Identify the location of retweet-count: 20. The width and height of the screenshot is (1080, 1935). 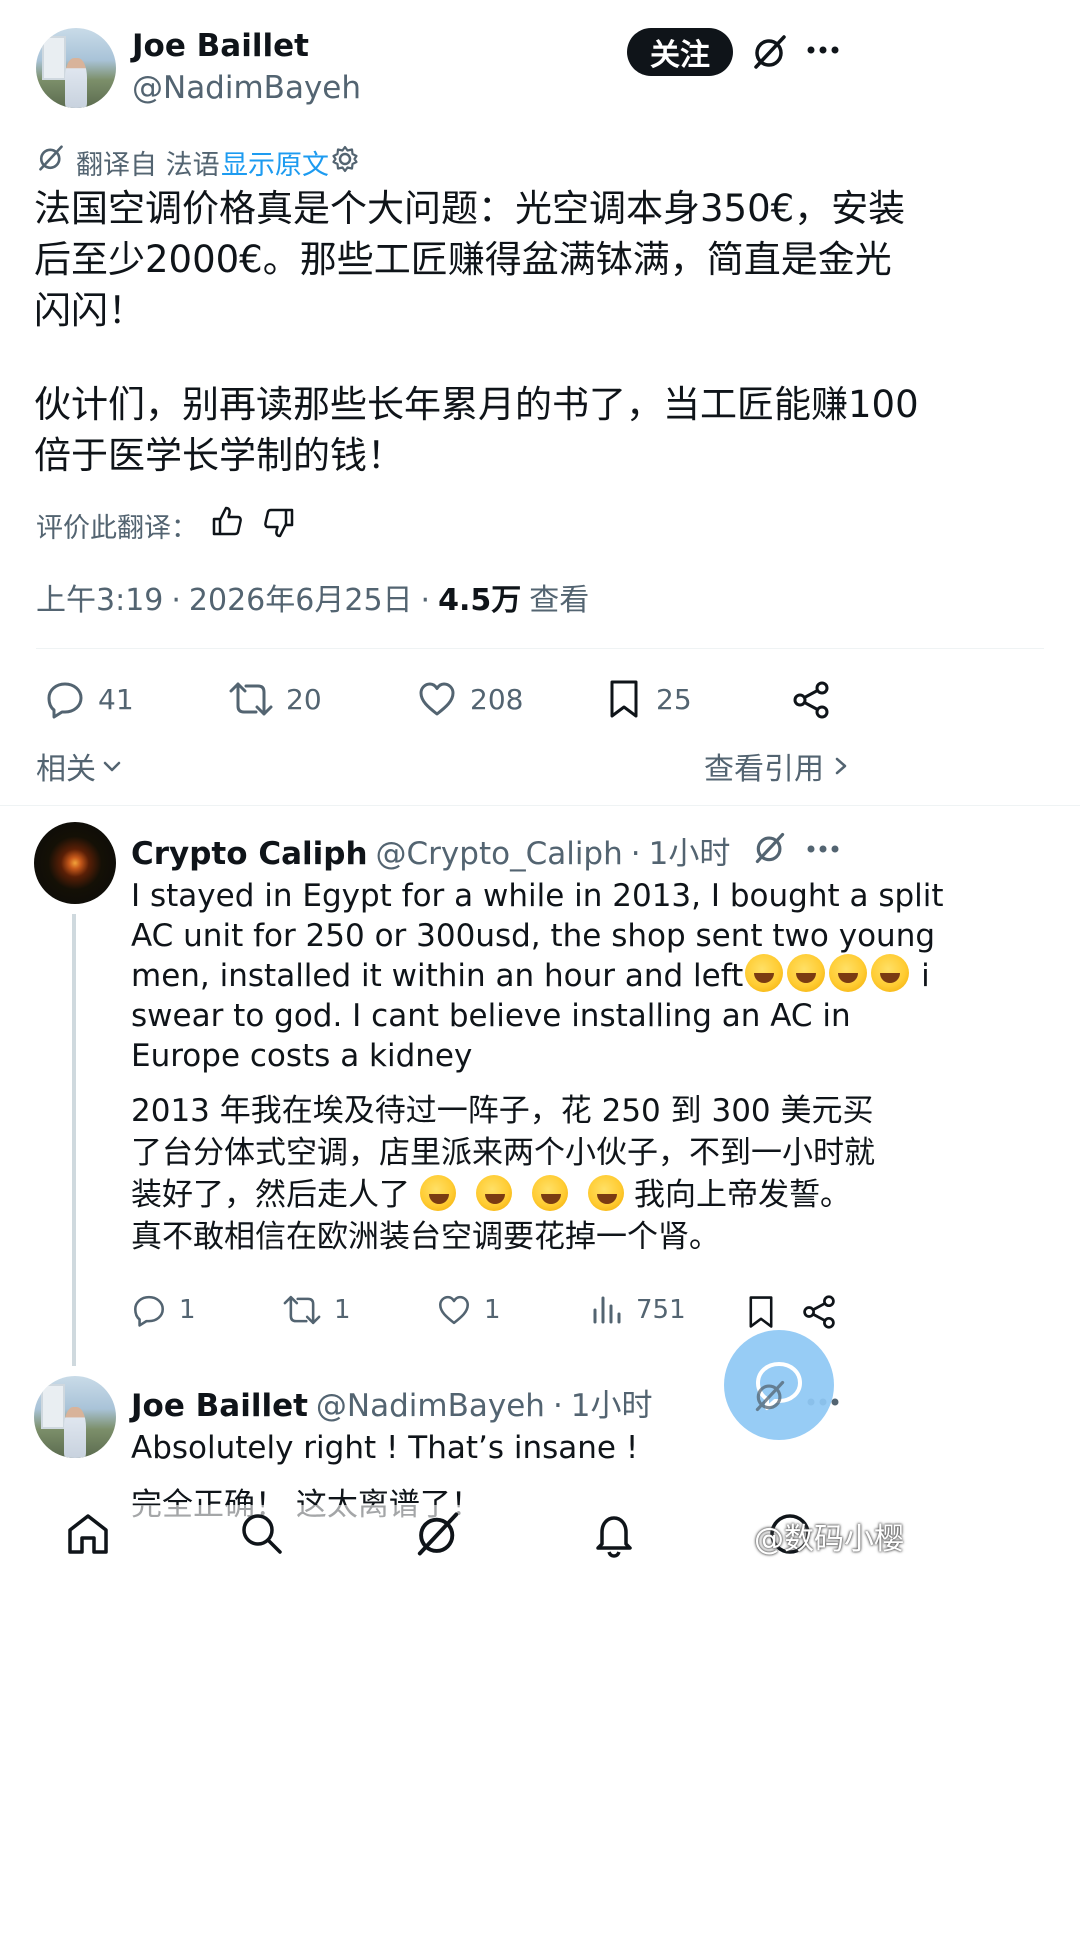
(304, 699).